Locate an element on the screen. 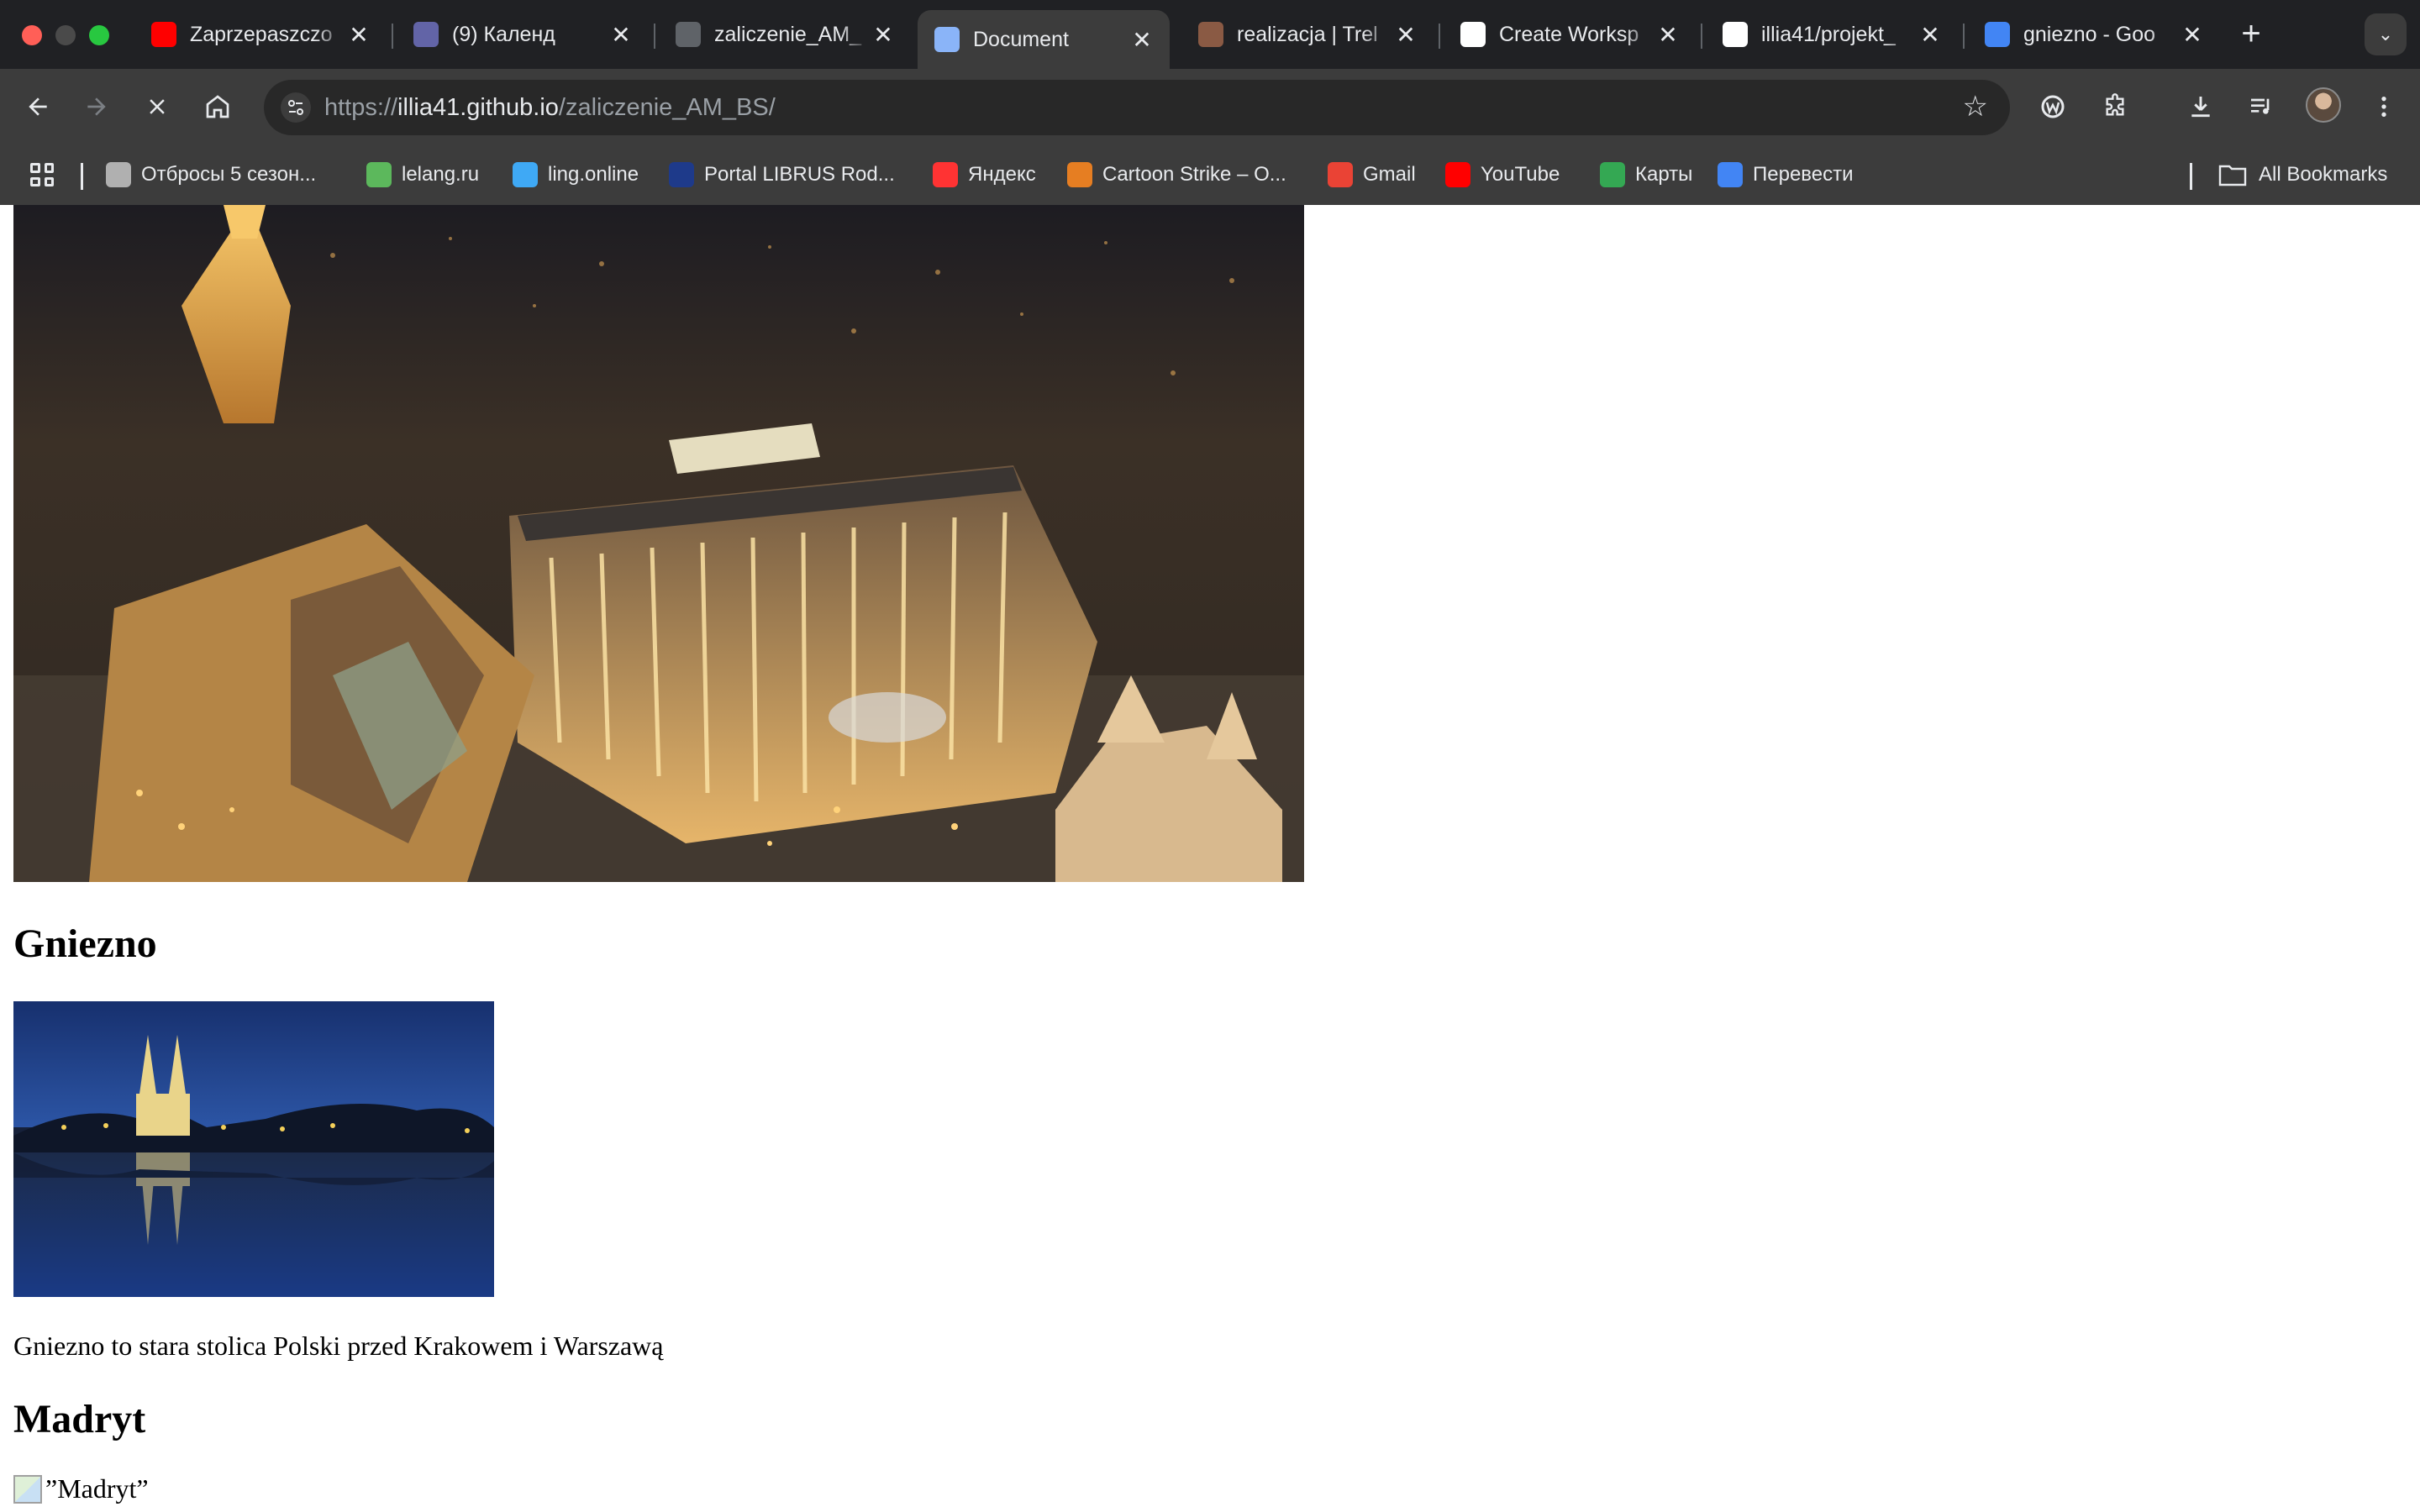  extensions-button is located at coordinates (2115, 106).